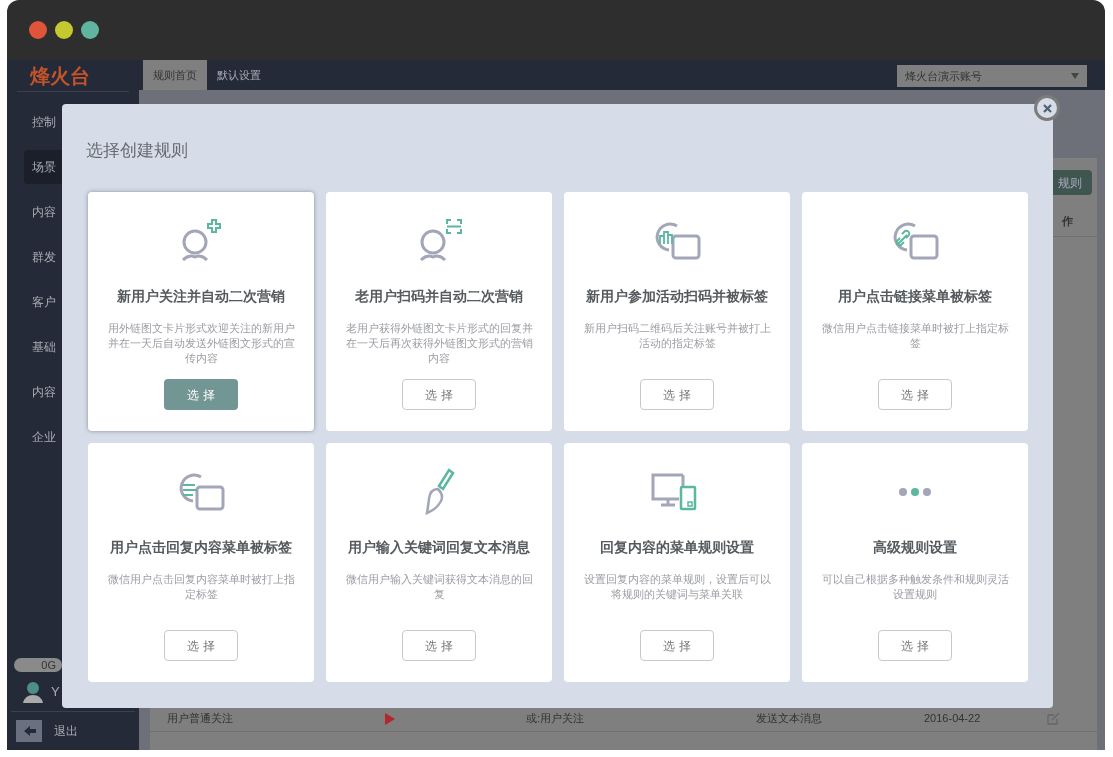 The height and width of the screenshot is (757, 1113). What do you see at coordinates (439, 587) in the screenshot?
I see `card-description: 微信用户输入关键词获得文本消息的回复` at bounding box center [439, 587].